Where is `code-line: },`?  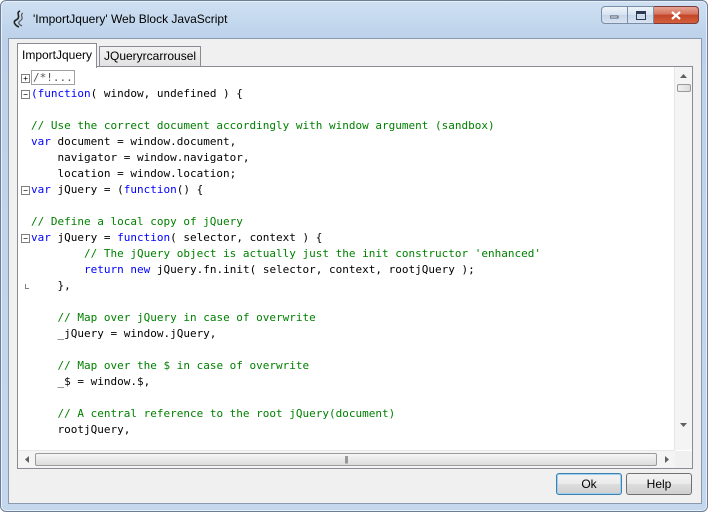
code-line: }, is located at coordinates (286, 286).